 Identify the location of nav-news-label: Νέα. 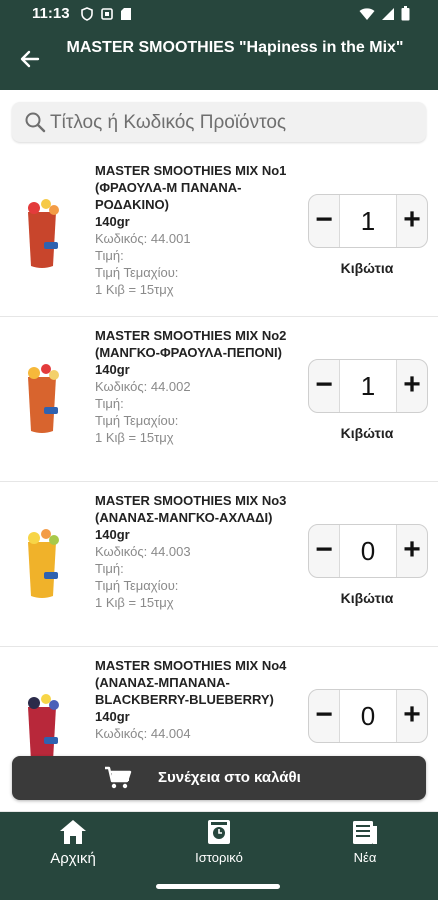
(365, 857).